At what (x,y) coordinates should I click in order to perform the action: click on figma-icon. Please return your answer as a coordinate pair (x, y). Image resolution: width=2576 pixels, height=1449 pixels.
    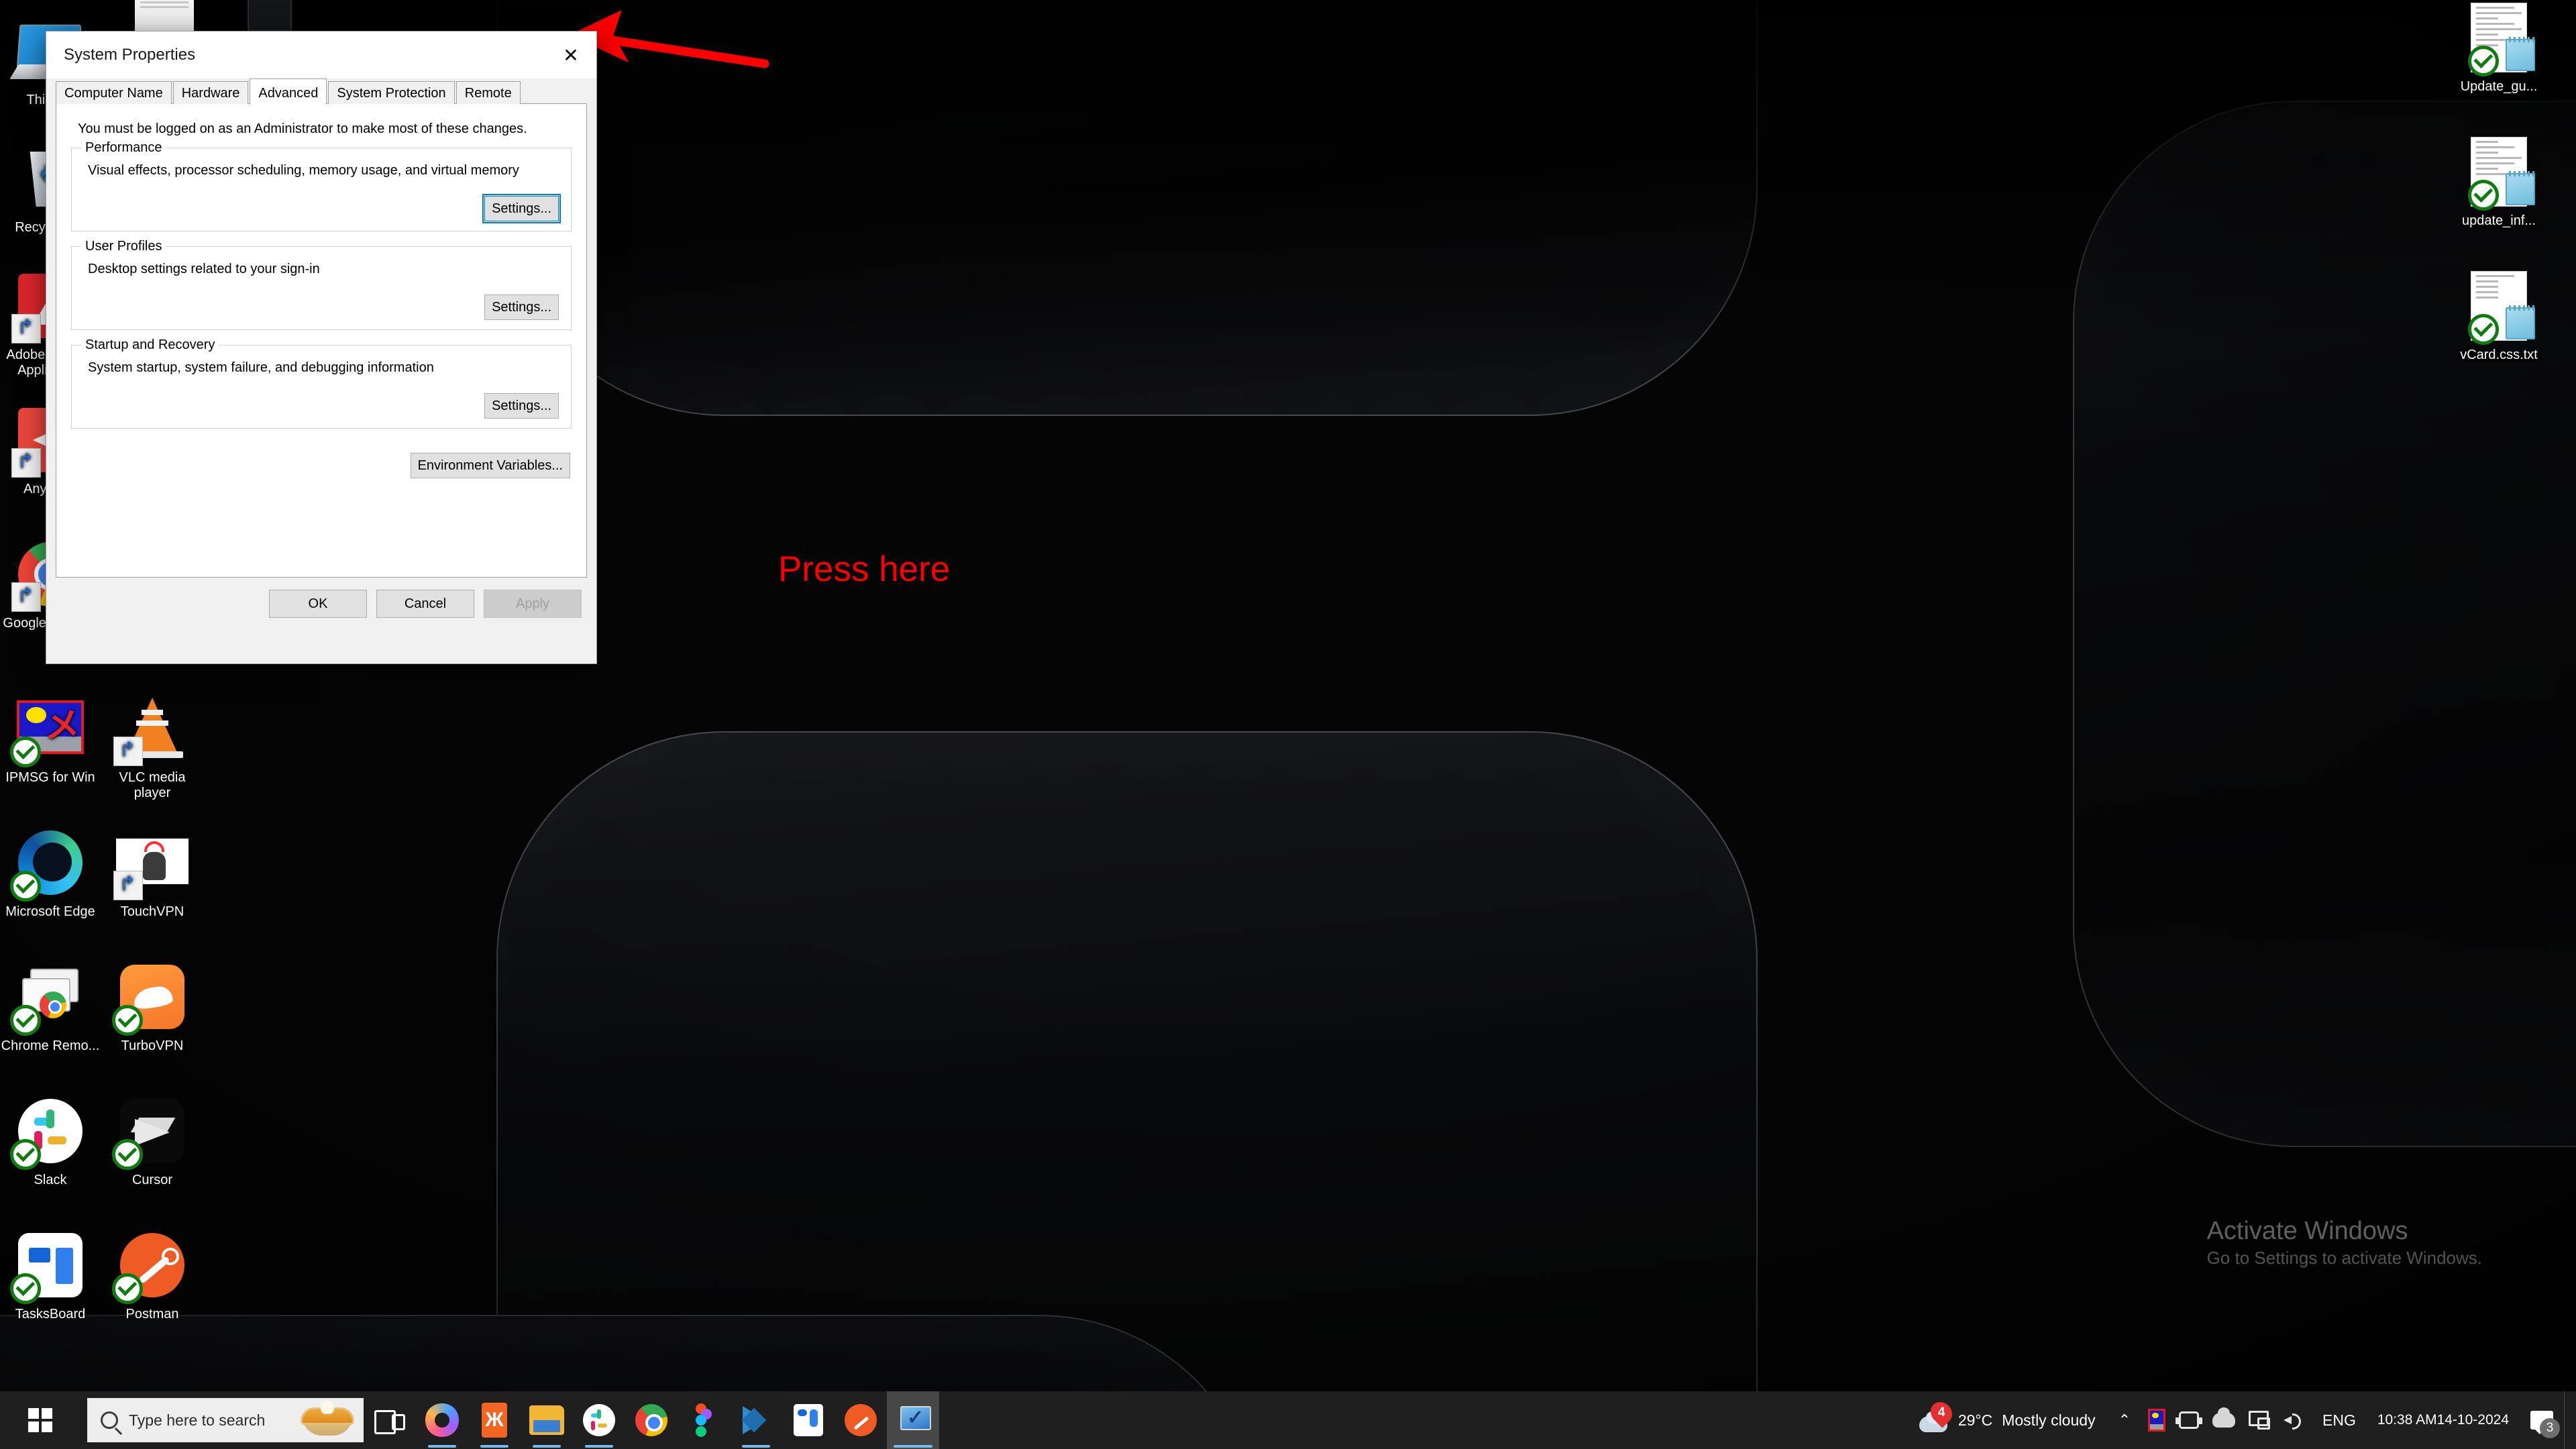
    Looking at the image, I should click on (704, 1420).